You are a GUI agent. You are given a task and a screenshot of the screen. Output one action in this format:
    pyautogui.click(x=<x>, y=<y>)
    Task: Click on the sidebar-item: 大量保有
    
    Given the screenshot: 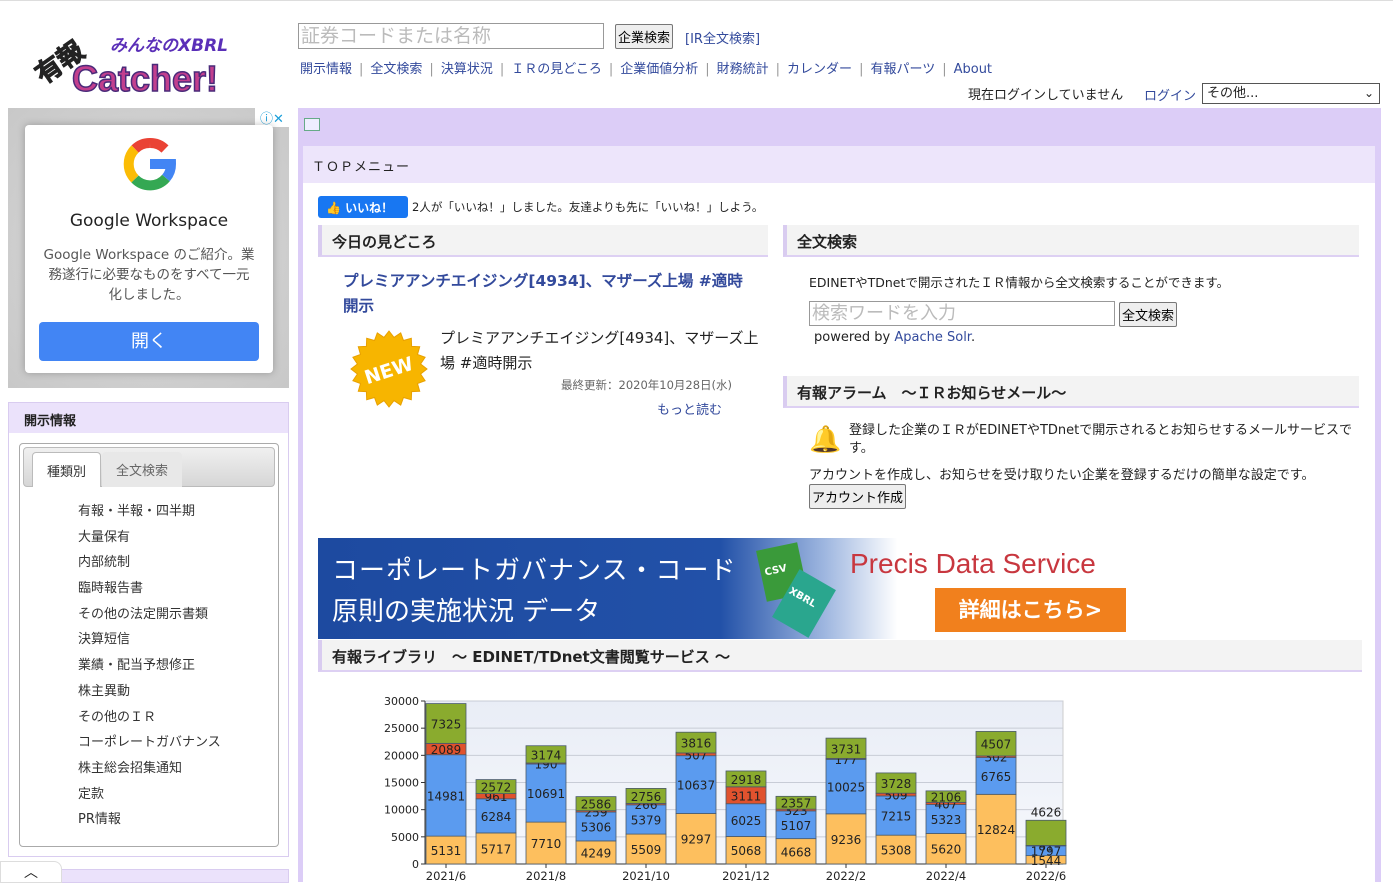 What is the action you would take?
    pyautogui.click(x=149, y=539)
    